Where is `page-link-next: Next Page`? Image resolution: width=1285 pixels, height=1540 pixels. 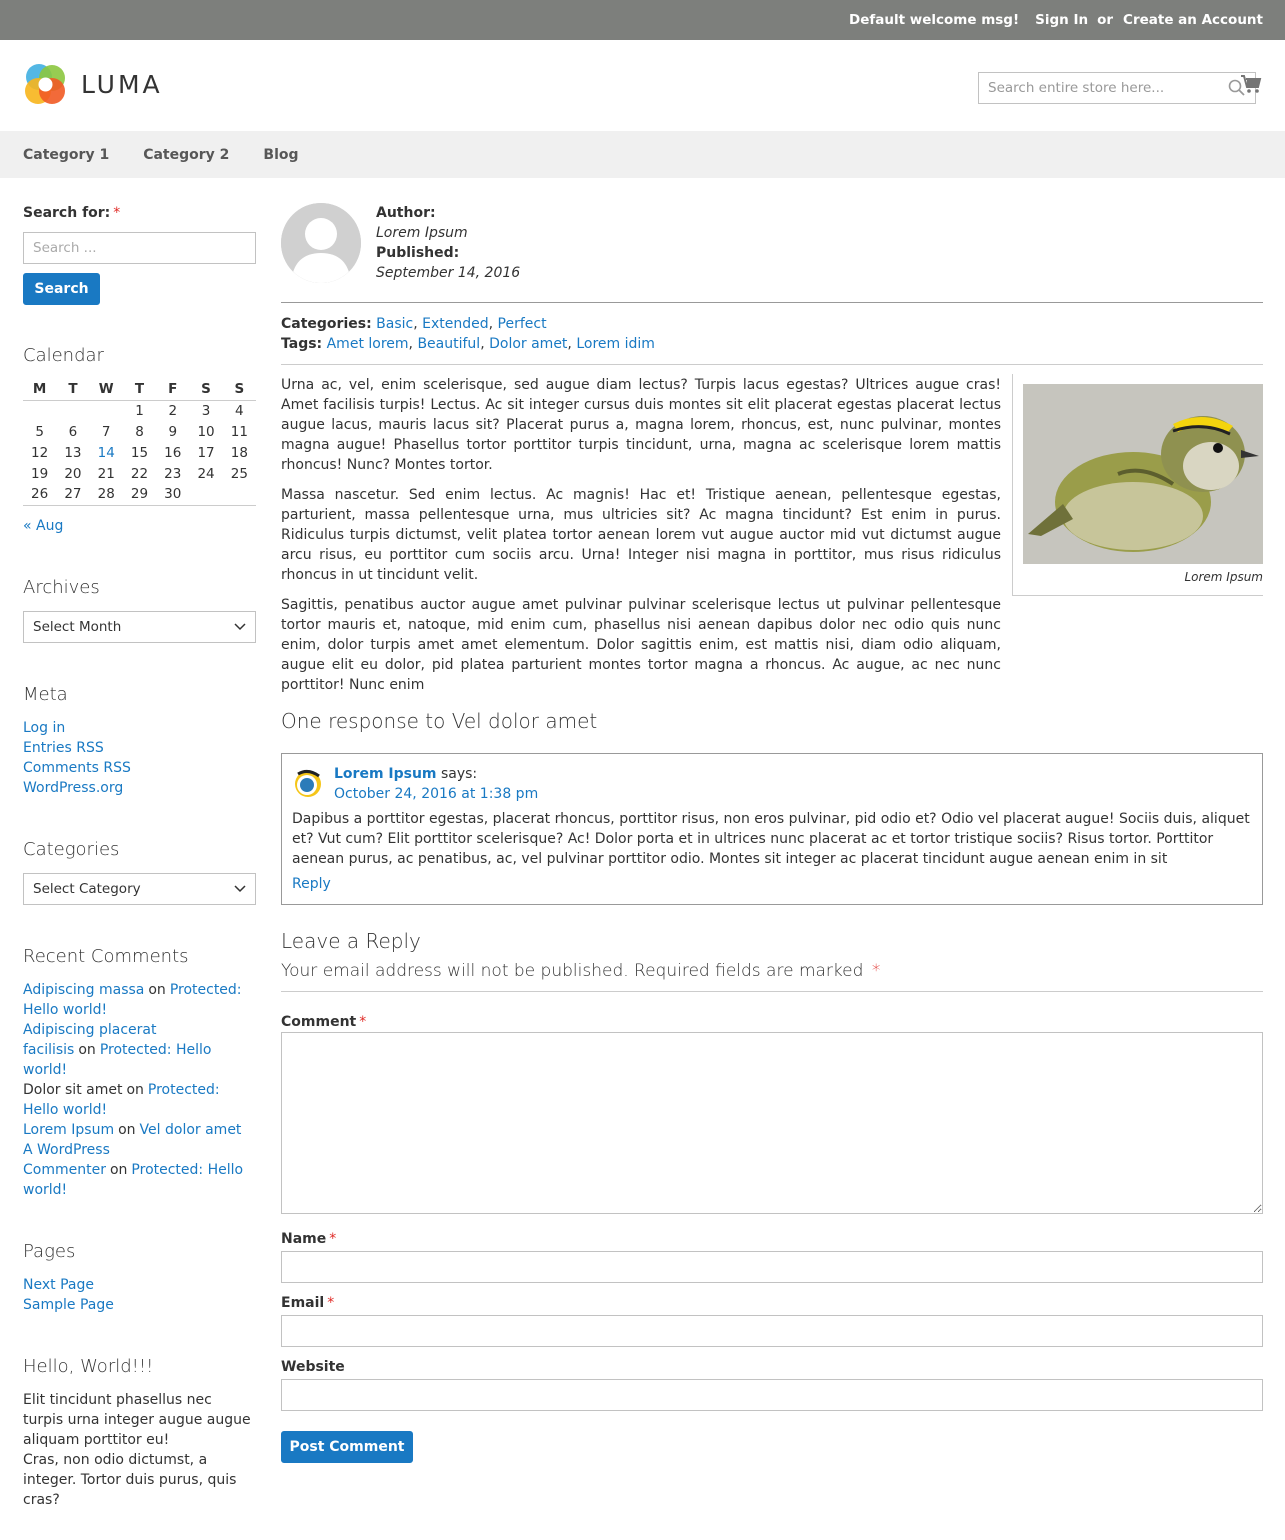
page-link-next: Next Page is located at coordinates (58, 1285).